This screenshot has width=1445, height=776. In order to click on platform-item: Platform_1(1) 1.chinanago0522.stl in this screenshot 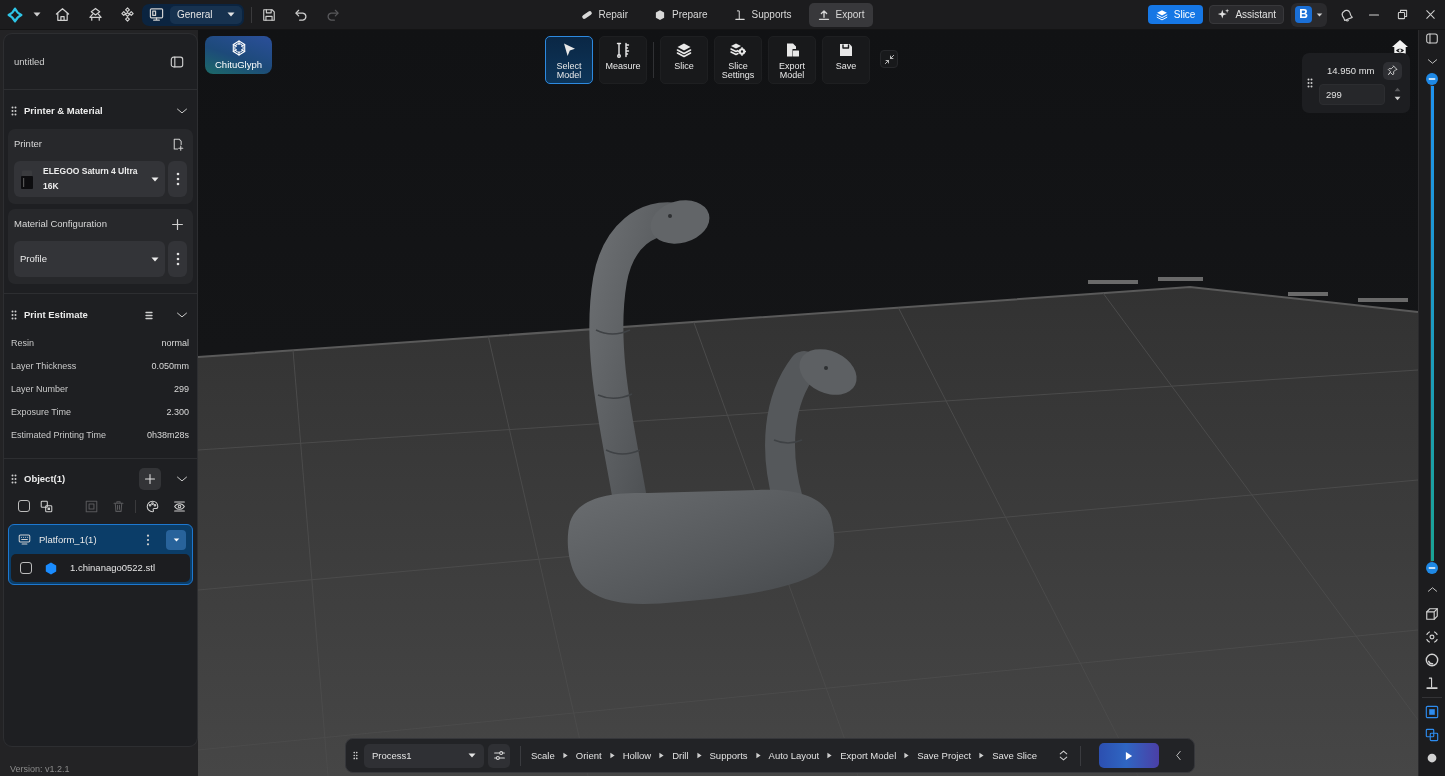, I will do `click(100, 554)`.